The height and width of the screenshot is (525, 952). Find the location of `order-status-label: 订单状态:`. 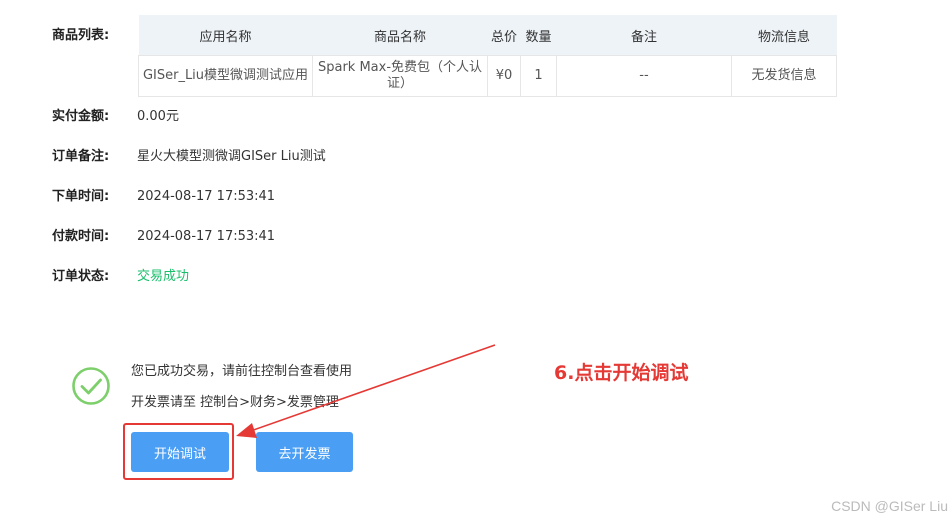

order-status-label: 订单状态: is located at coordinates (81, 276).